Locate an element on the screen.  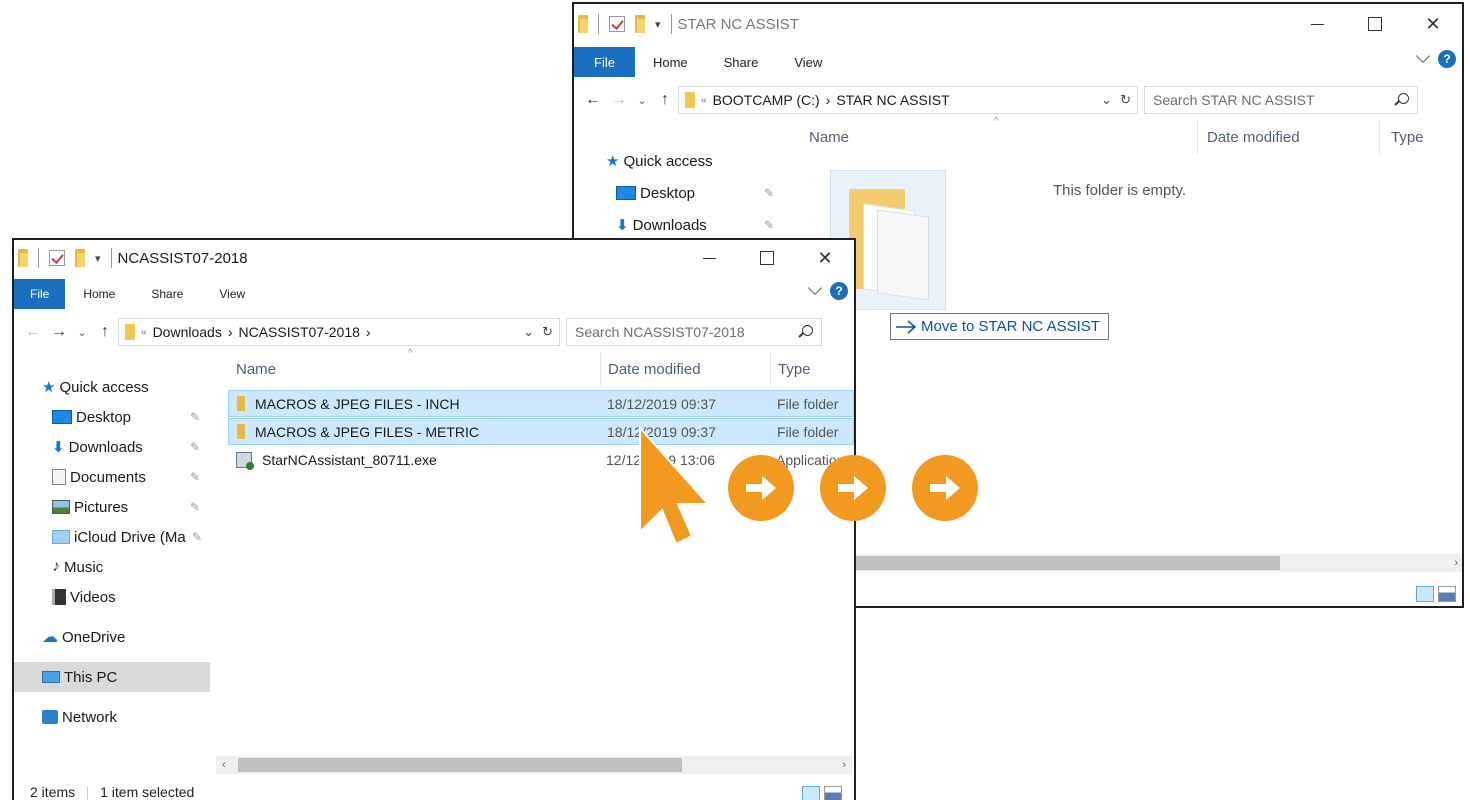
title-bar: ▾ STAR NC ASSIST ✕ is located at coordinates (1018, 24).